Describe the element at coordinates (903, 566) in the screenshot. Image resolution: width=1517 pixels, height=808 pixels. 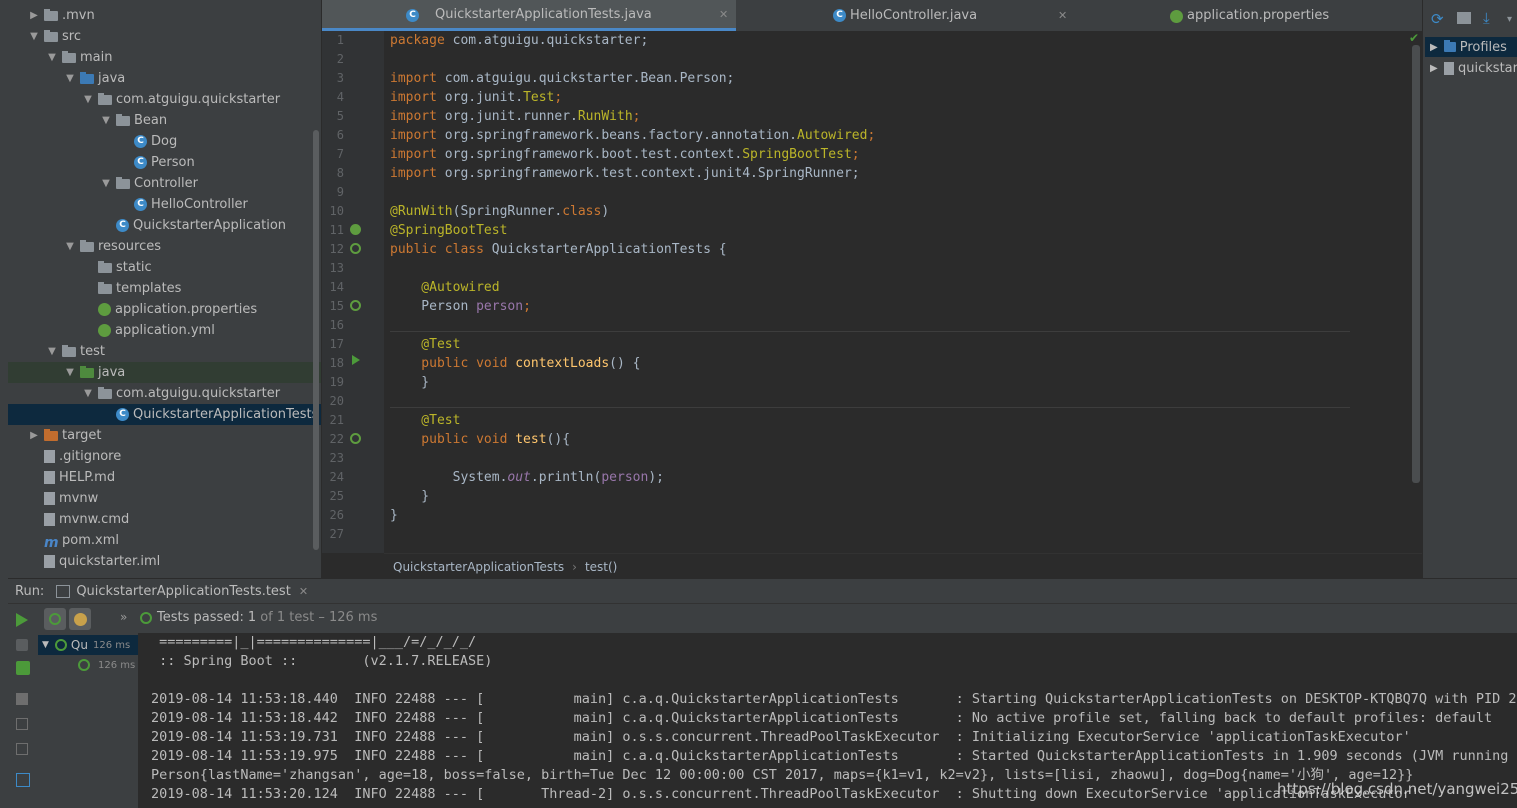
I see `breadcrumb: QuickstarterApplicationTests › test()` at that location.